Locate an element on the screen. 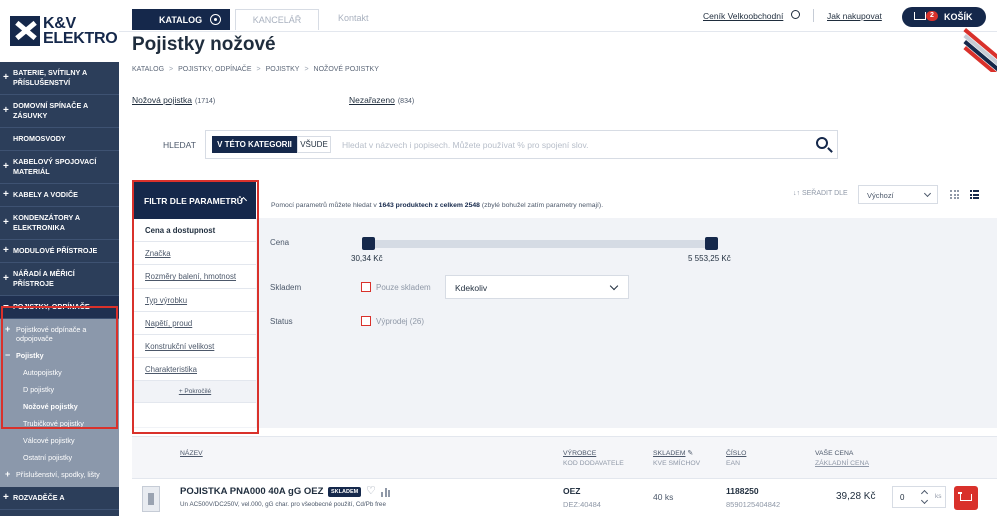  sort-value: Výchozí is located at coordinates (880, 195).